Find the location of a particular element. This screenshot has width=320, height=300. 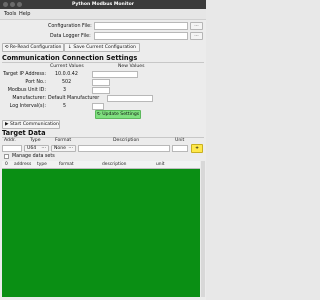

grid-header-description: description is located at coordinates (114, 164).